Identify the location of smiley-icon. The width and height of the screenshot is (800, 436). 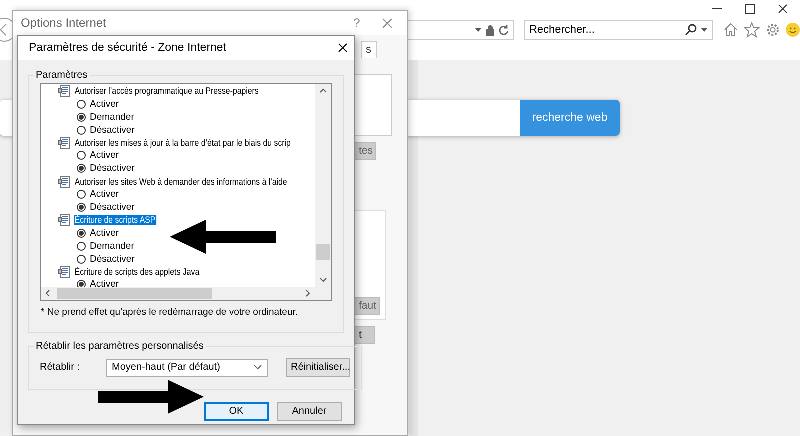
(793, 30).